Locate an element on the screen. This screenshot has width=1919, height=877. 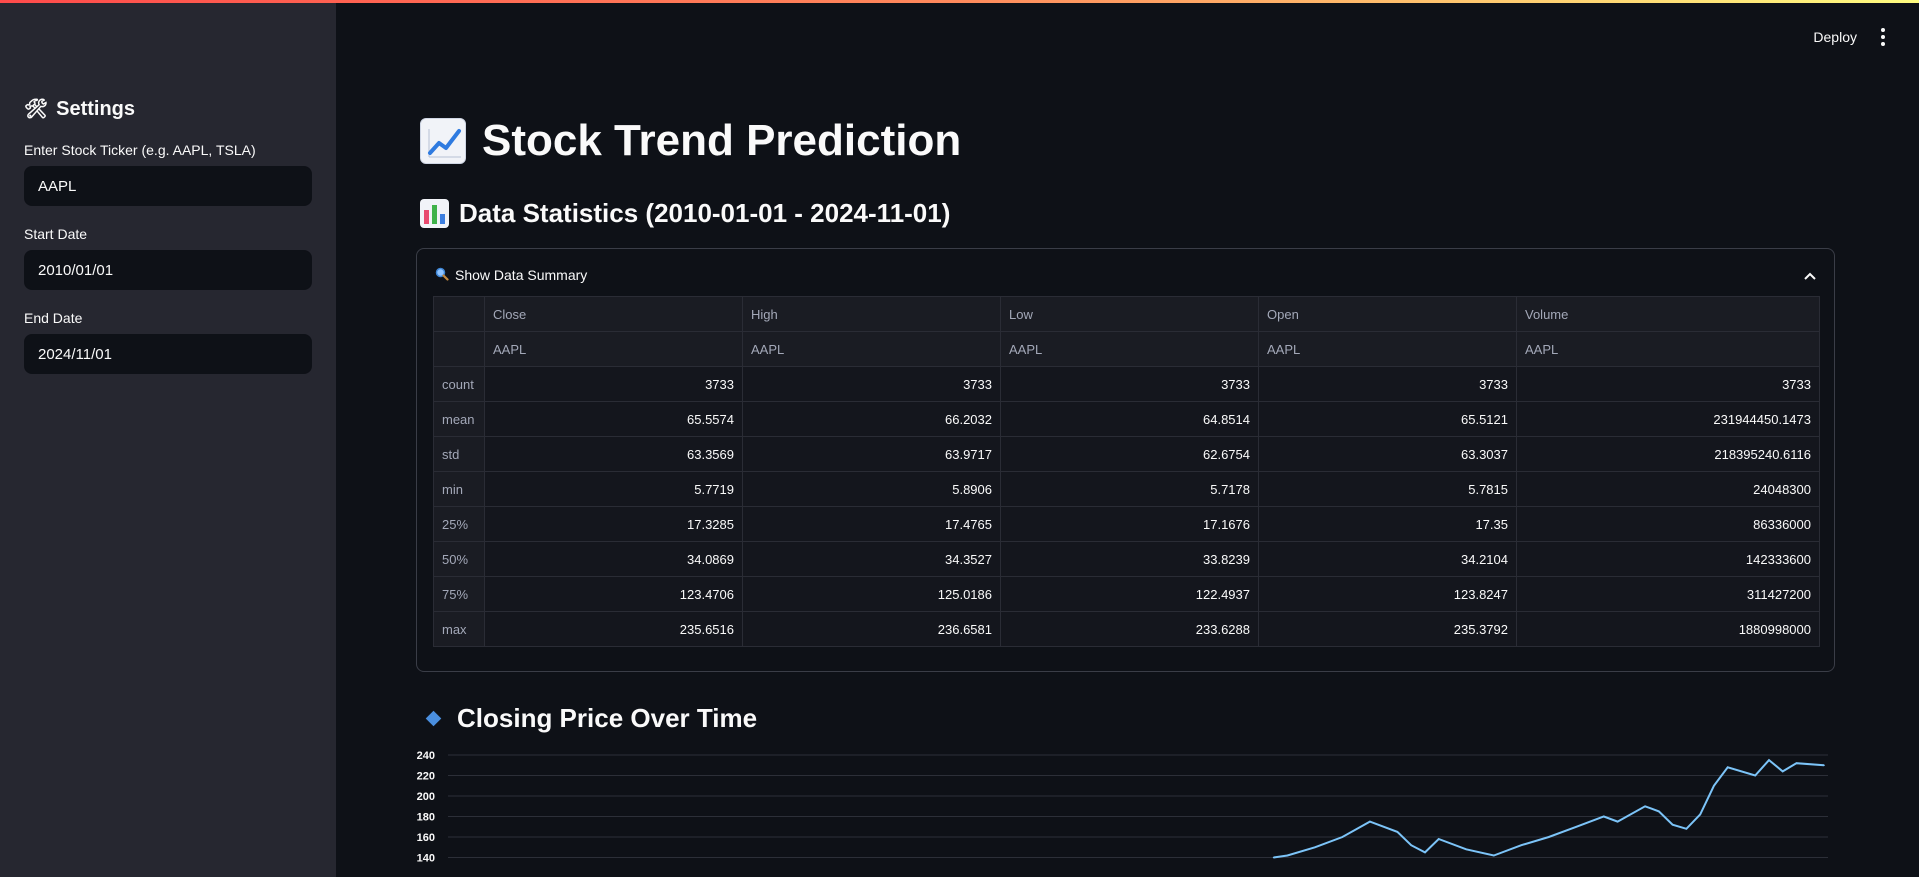
row-index-cell: count is located at coordinates (459, 384).